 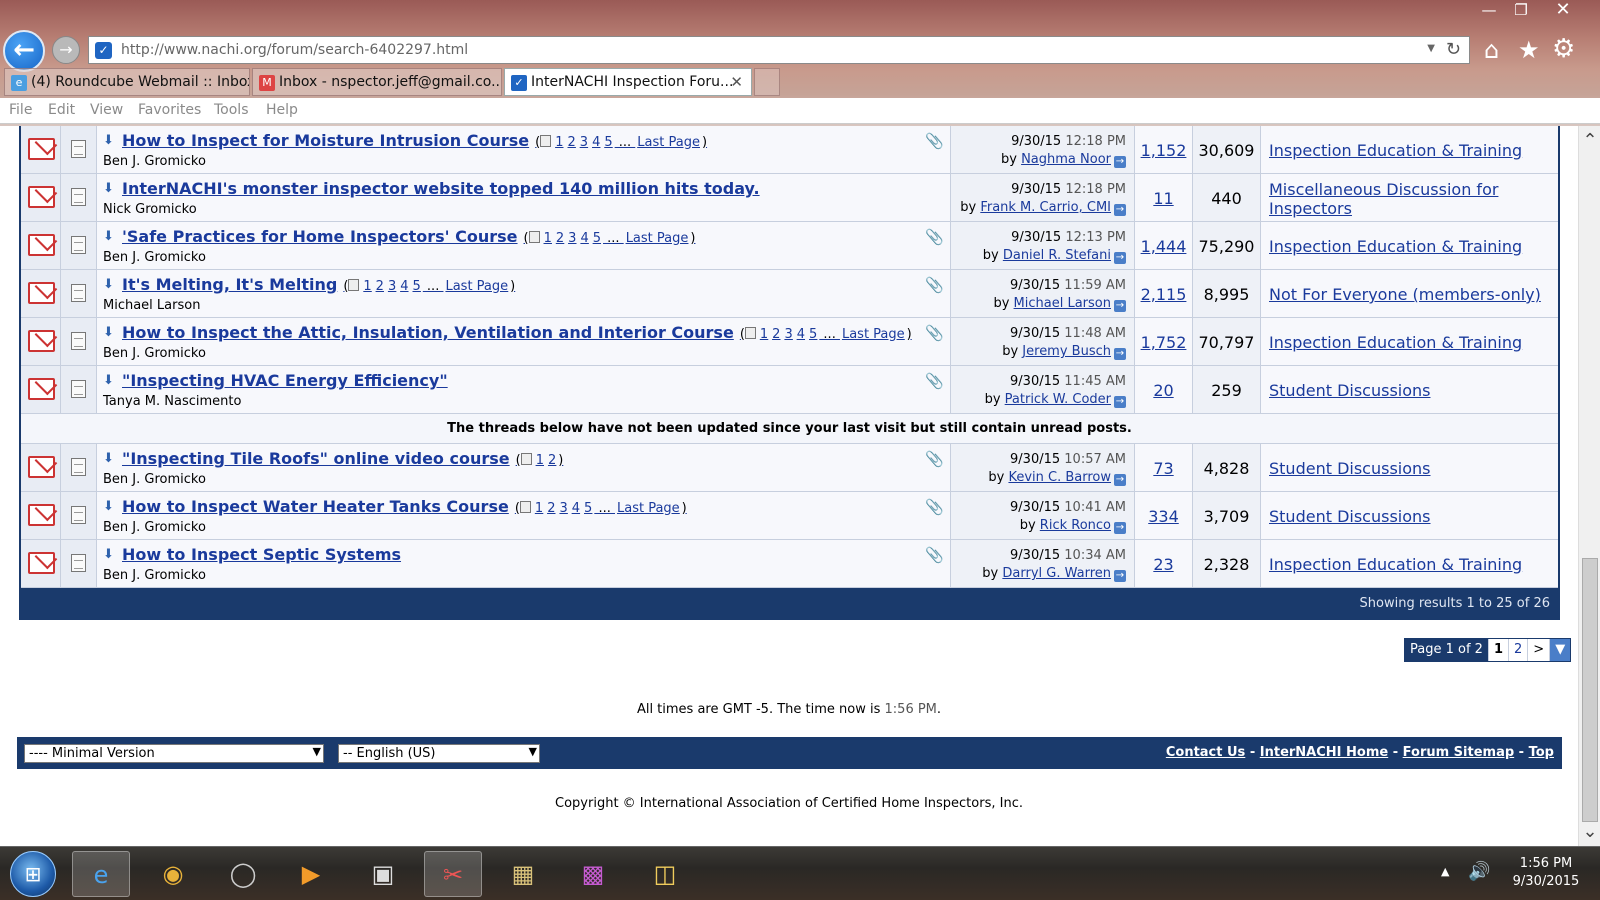 What do you see at coordinates (173, 874) in the screenshot?
I see `chrome-icon: ◉` at bounding box center [173, 874].